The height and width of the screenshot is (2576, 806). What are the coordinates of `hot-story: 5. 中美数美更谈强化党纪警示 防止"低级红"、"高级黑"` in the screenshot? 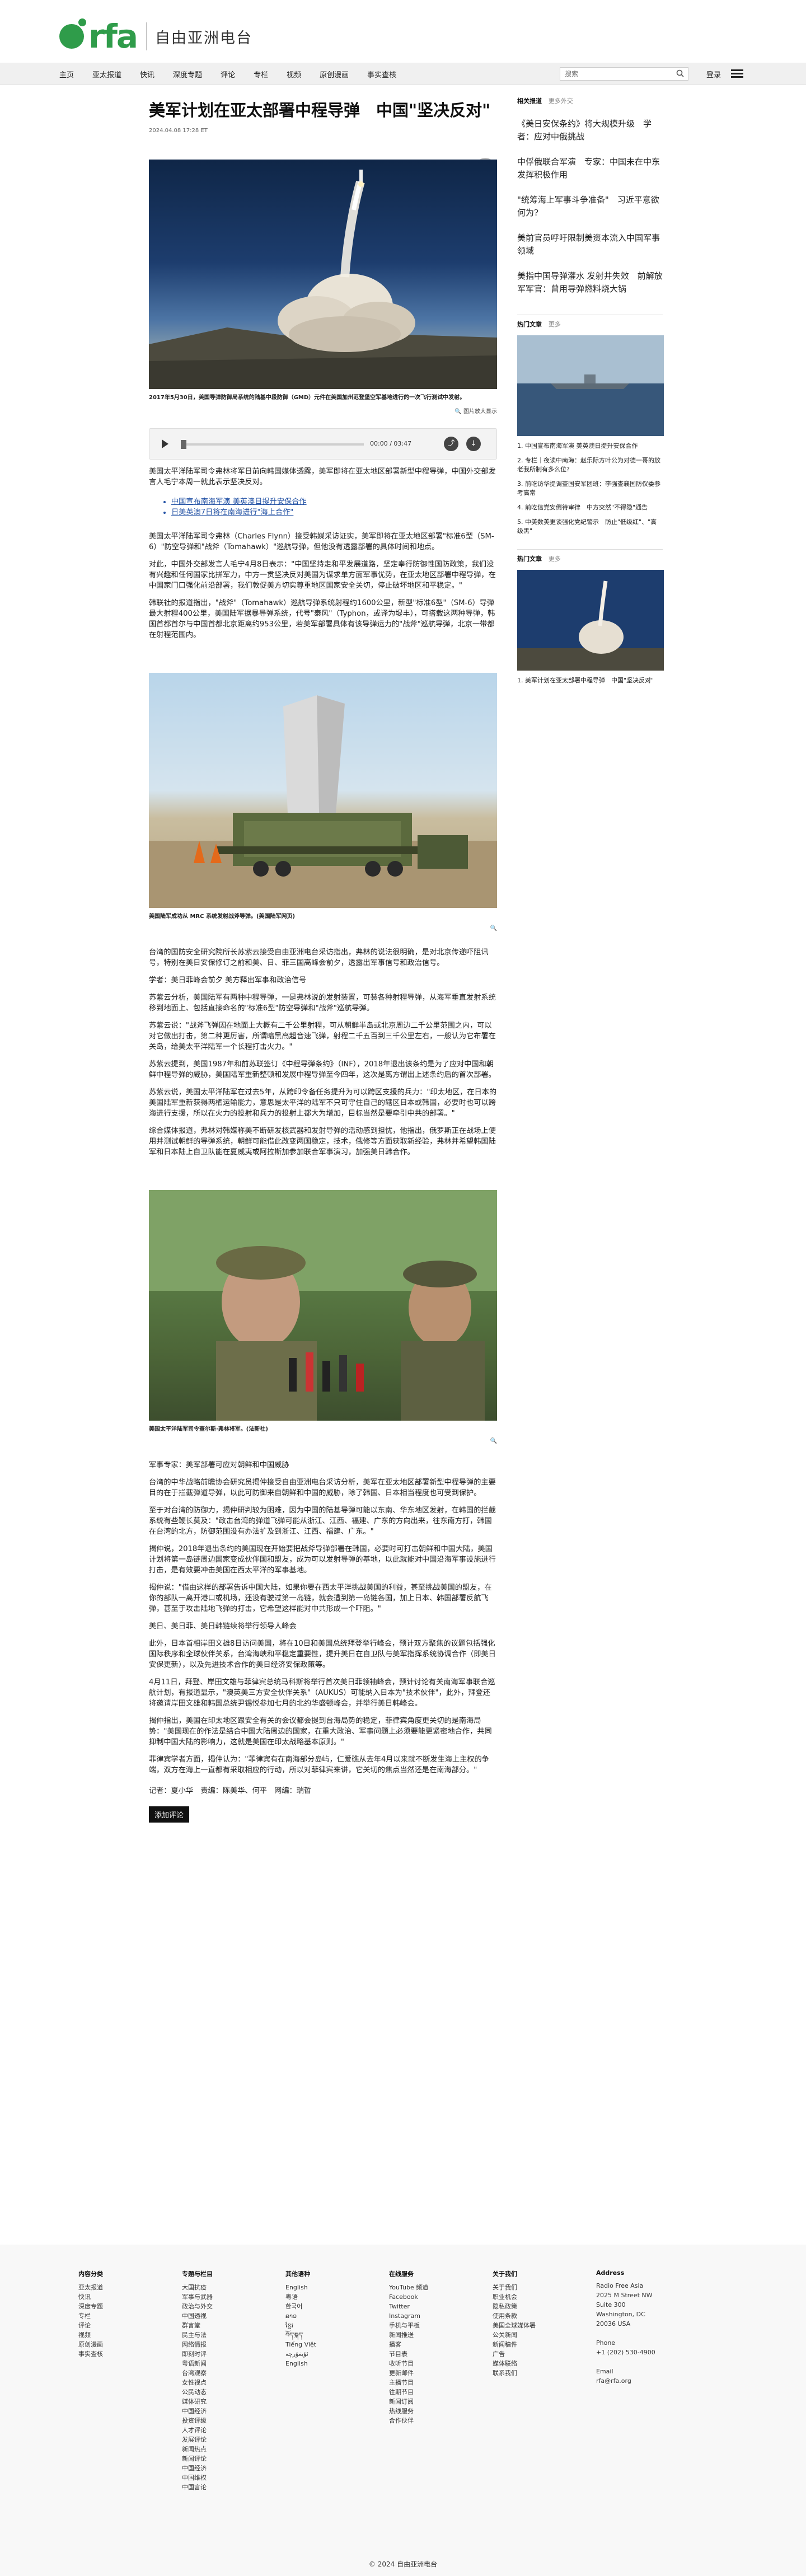 It's located at (590, 527).